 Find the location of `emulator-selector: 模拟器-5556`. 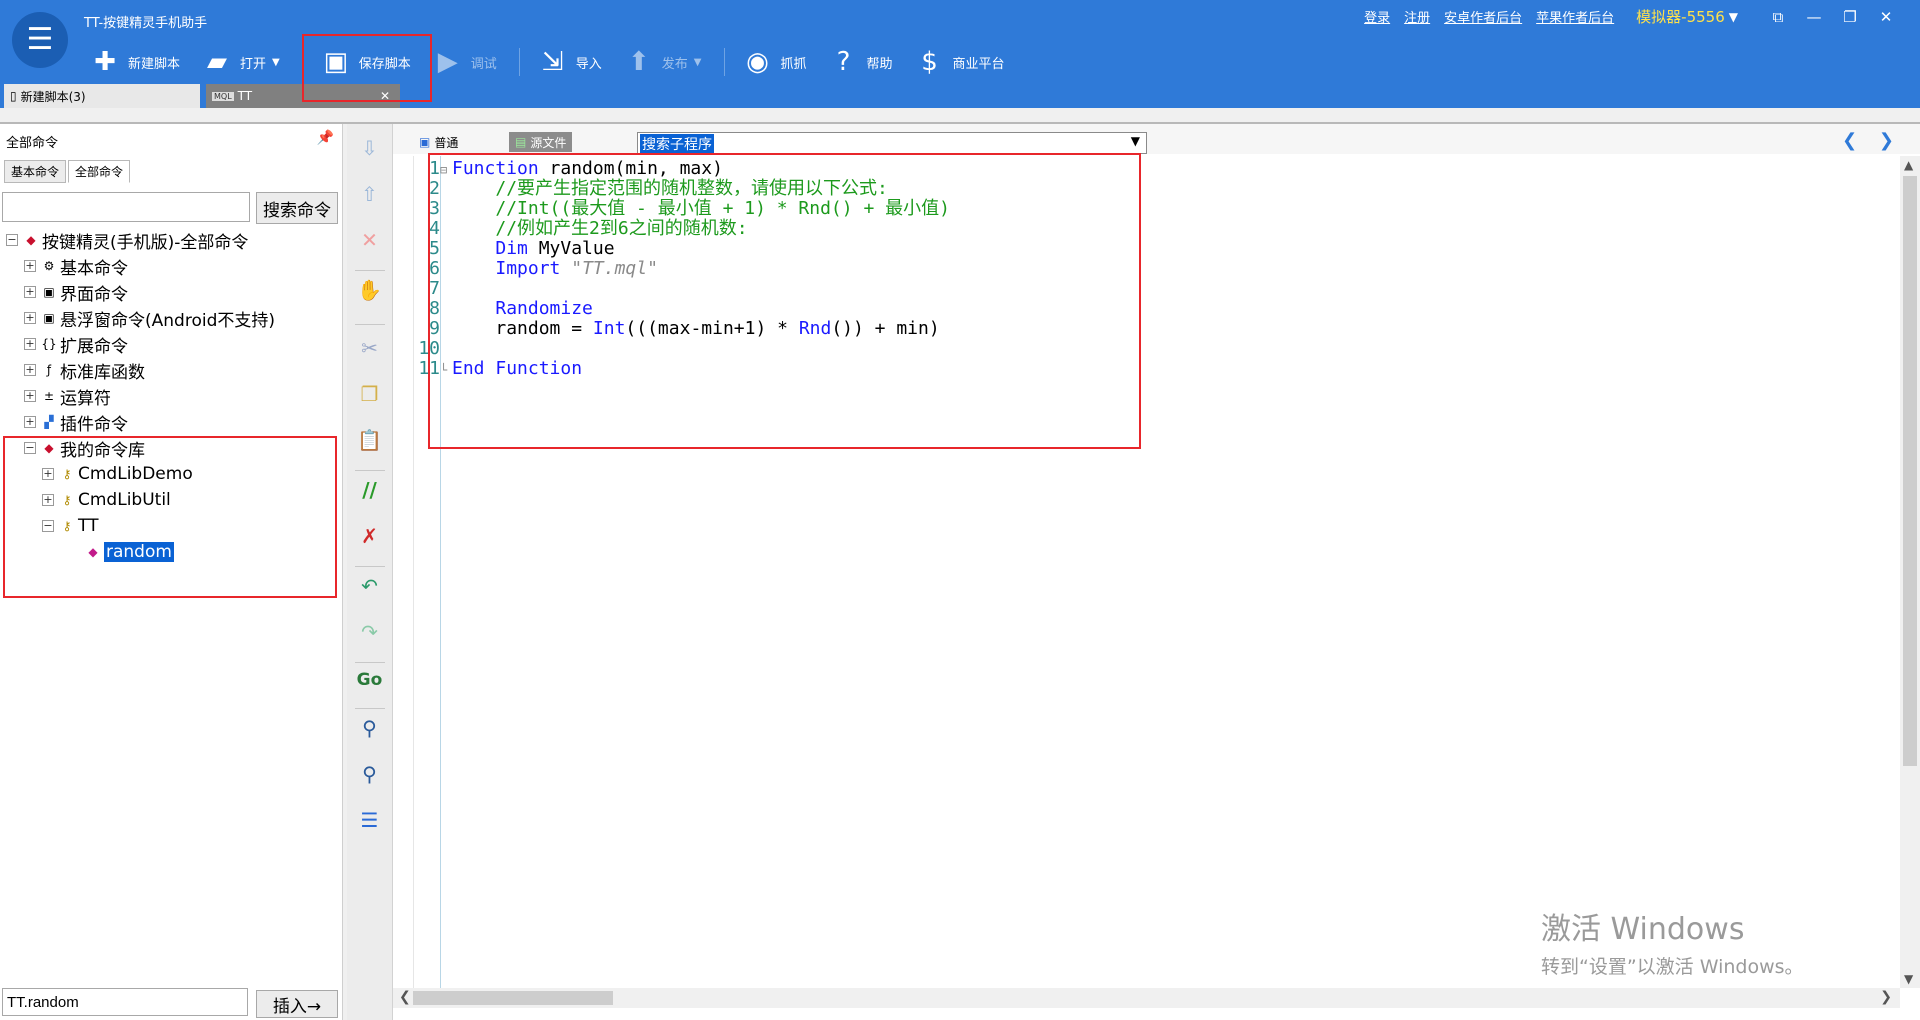

emulator-selector: 模拟器-5556 is located at coordinates (1680, 16).